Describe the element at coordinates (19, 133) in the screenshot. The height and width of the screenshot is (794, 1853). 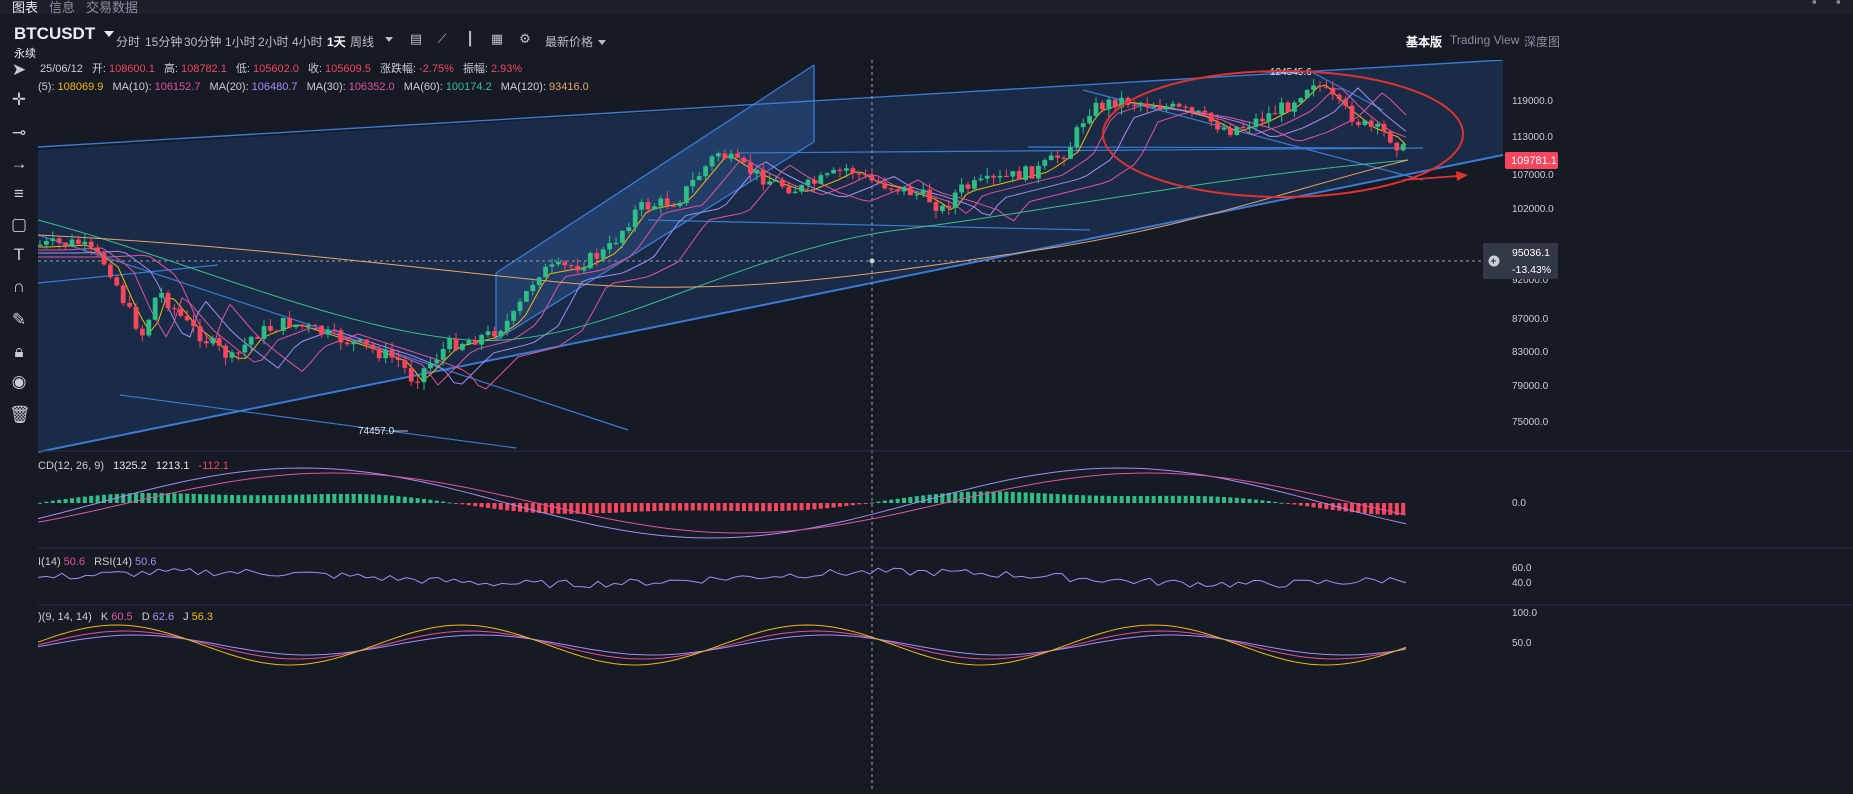
I see `trend-line-icon: ⊸` at that location.